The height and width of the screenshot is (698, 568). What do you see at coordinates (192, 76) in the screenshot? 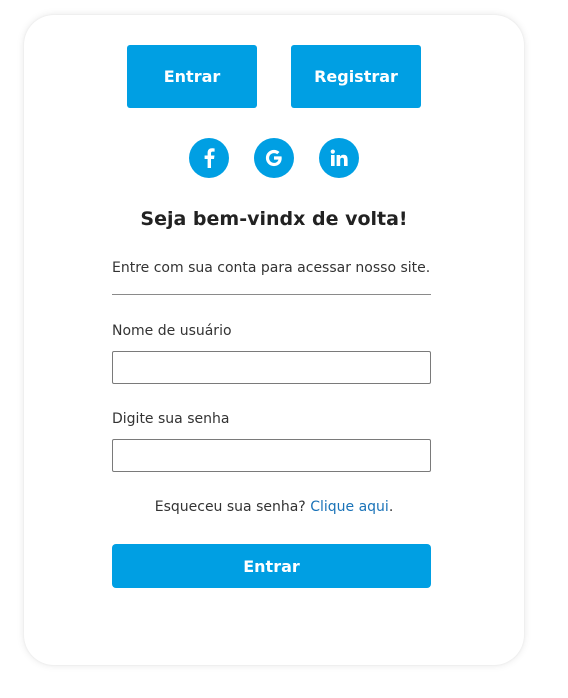
I see `login-tab-button: Entrar` at bounding box center [192, 76].